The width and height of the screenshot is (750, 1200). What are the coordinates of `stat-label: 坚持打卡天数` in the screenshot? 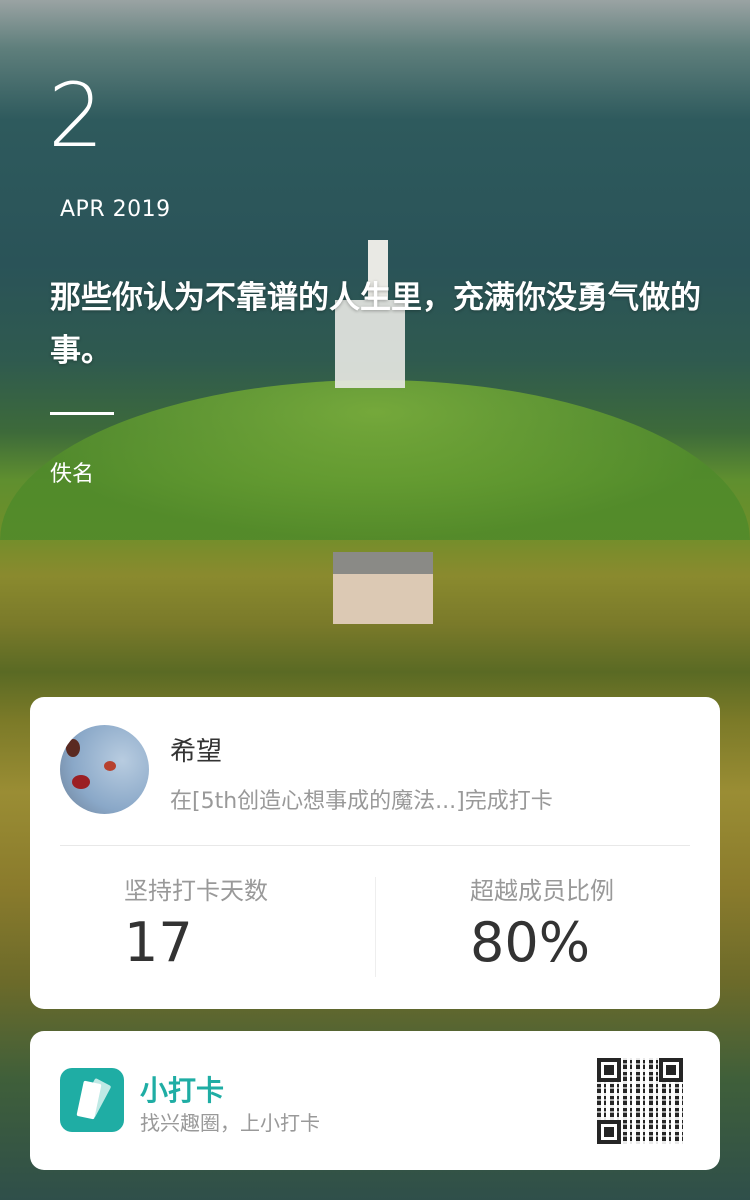 It's located at (196, 891).